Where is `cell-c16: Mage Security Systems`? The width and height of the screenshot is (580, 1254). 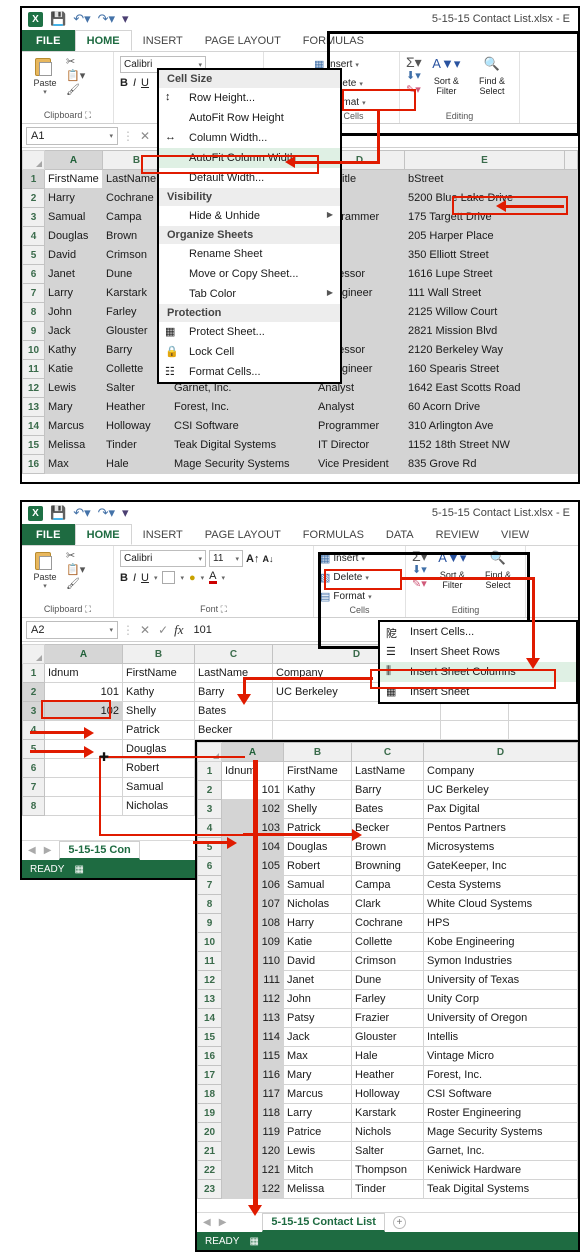 cell-c16: Mage Security Systems is located at coordinates (242, 464).